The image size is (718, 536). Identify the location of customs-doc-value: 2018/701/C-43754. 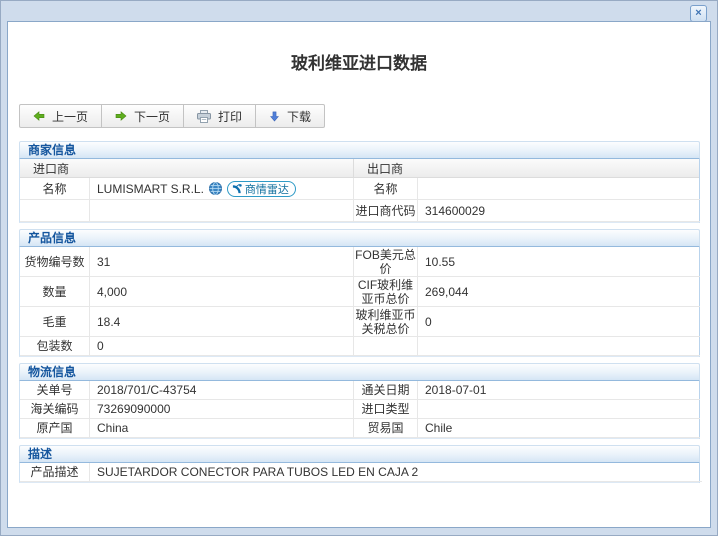
(222, 390).